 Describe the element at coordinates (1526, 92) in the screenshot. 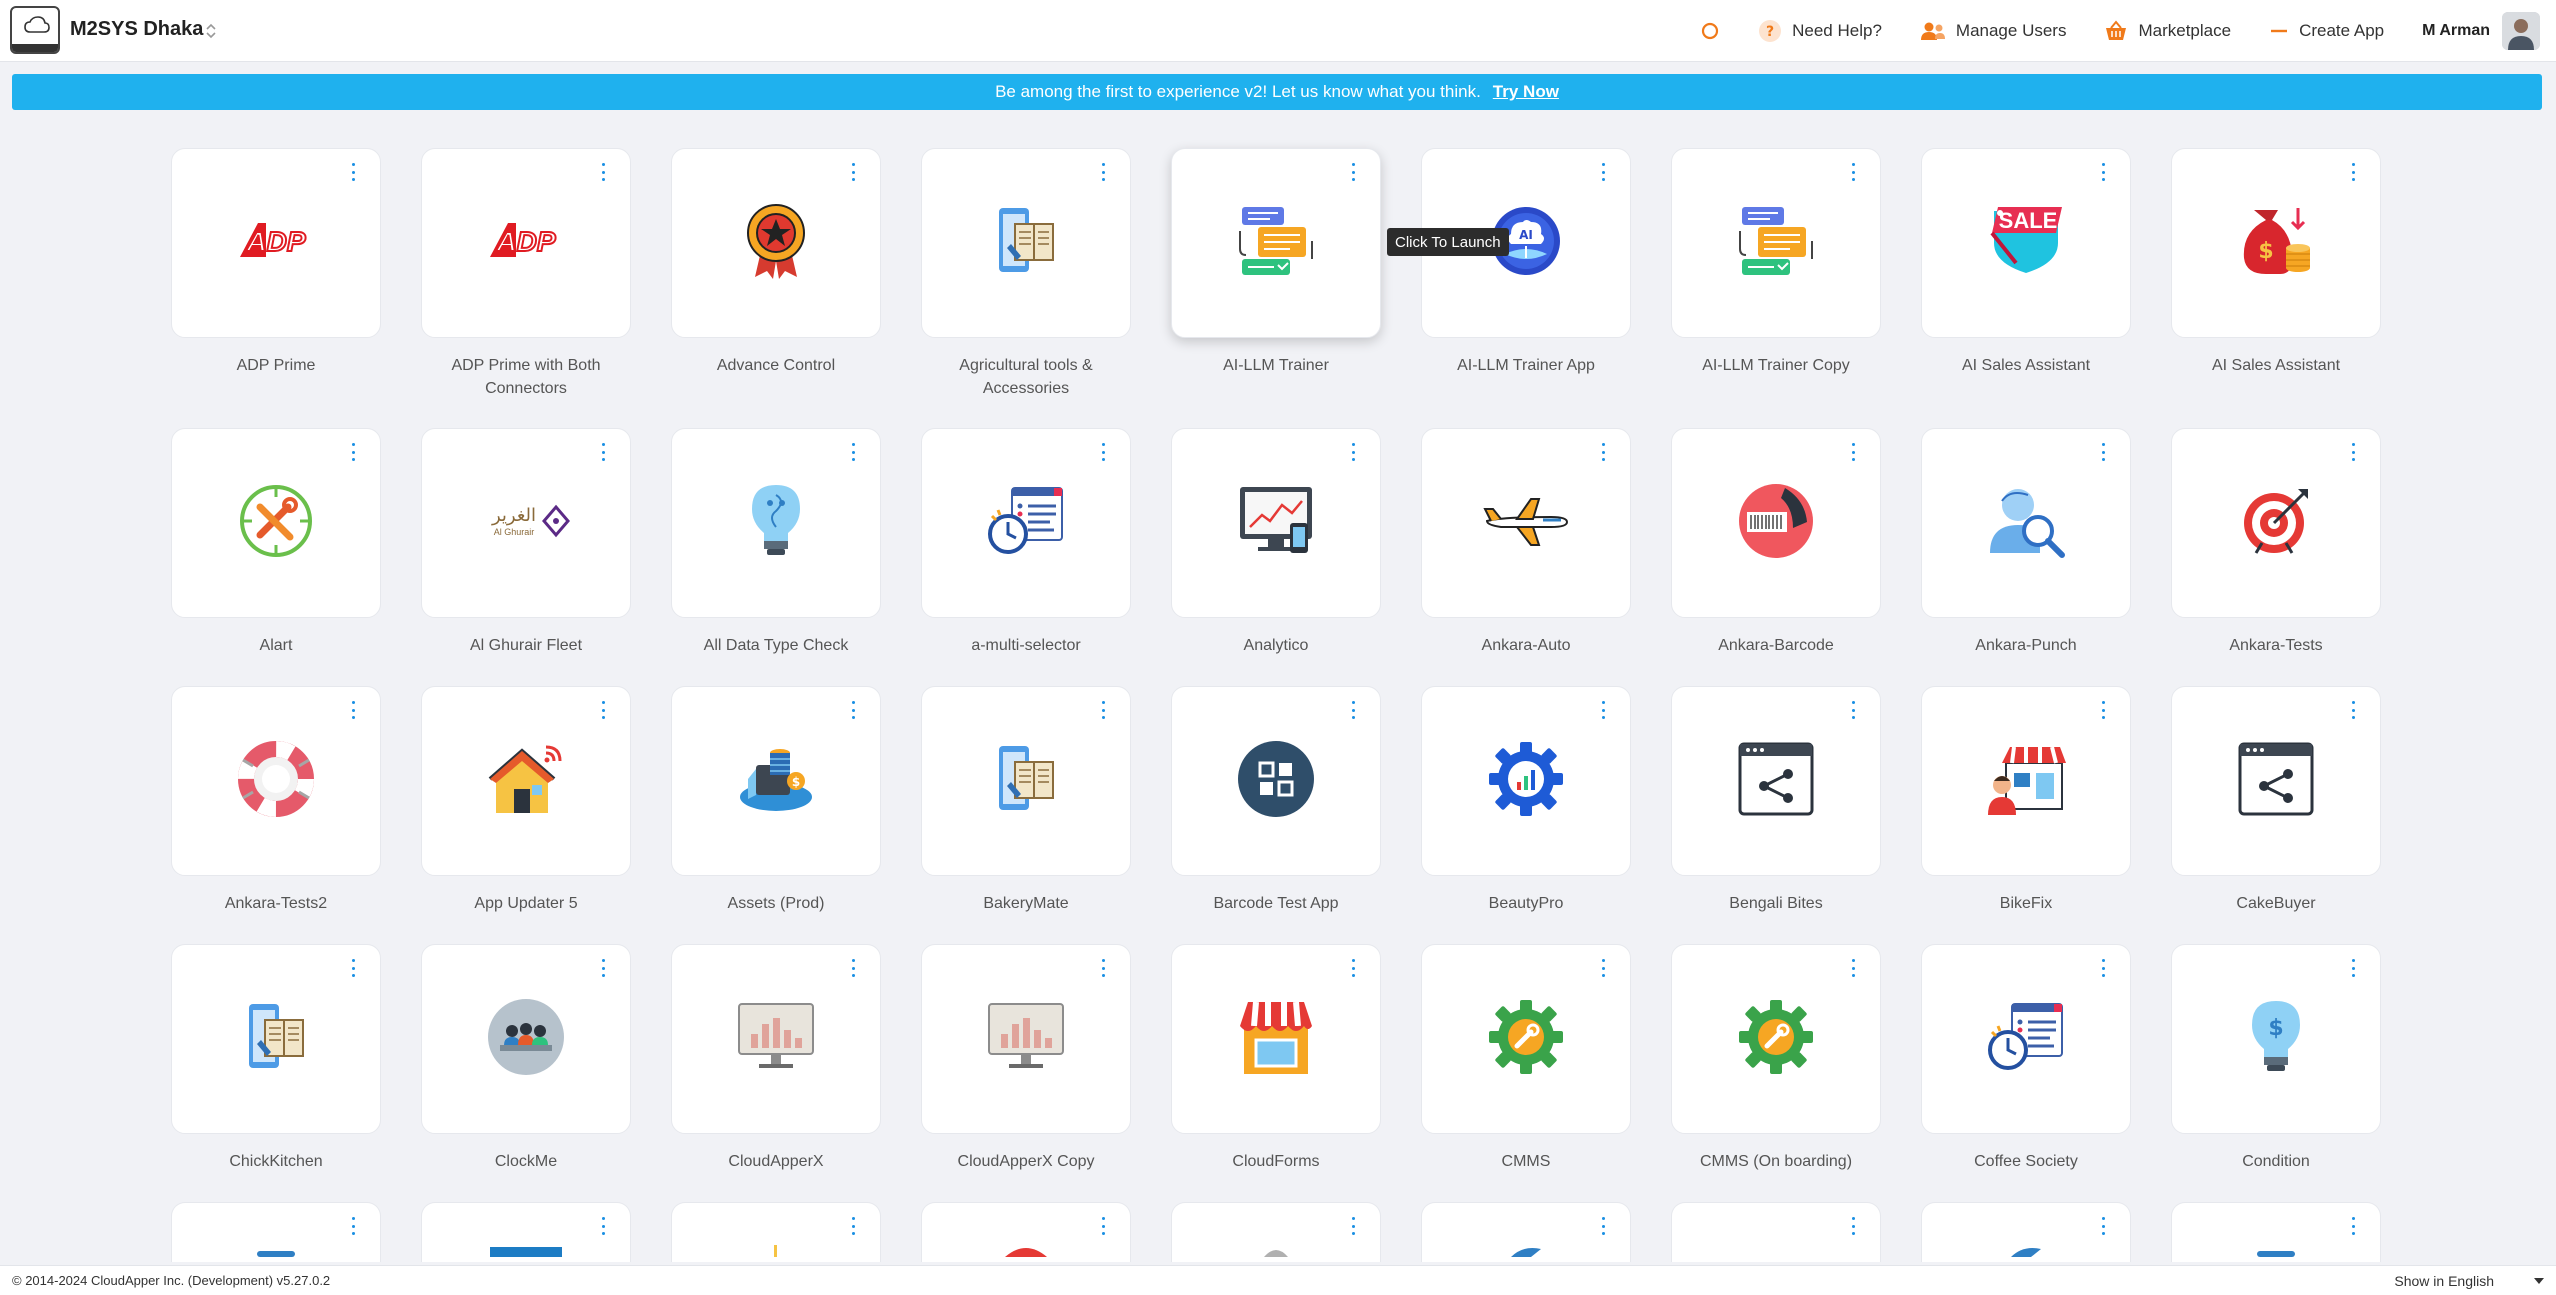

I see `try-now-link: Try Now` at that location.